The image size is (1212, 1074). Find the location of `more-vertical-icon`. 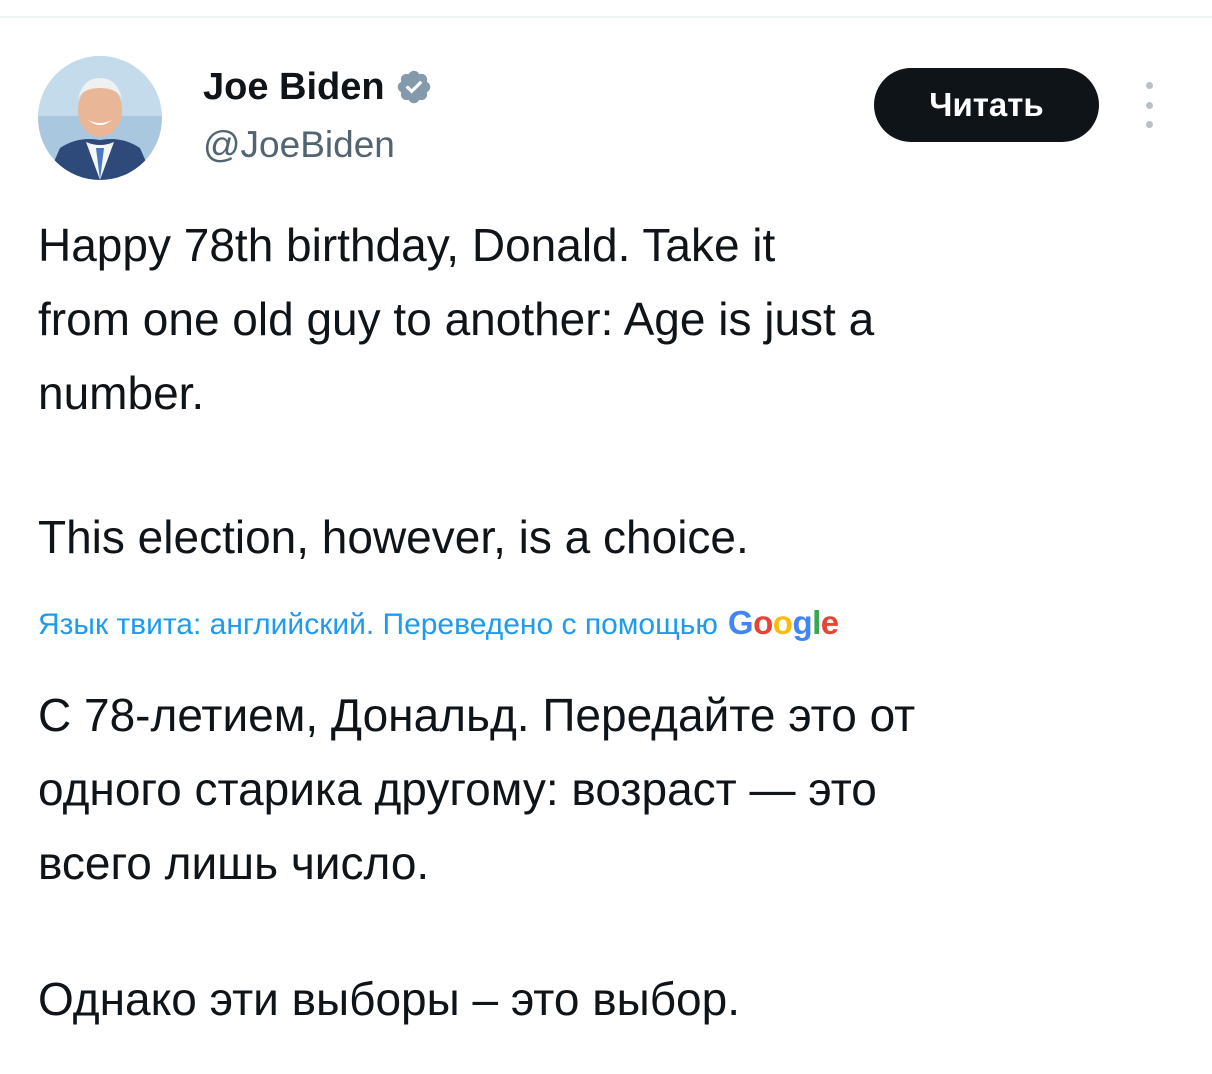

more-vertical-icon is located at coordinates (1149, 105).